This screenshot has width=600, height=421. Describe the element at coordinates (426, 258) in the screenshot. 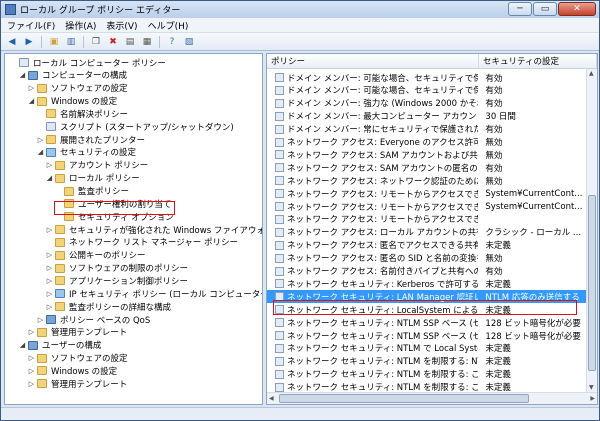

I see `policy-row: ネットワーク アクセス: 匿名の SID と名前の変換を許可... 無効` at that location.